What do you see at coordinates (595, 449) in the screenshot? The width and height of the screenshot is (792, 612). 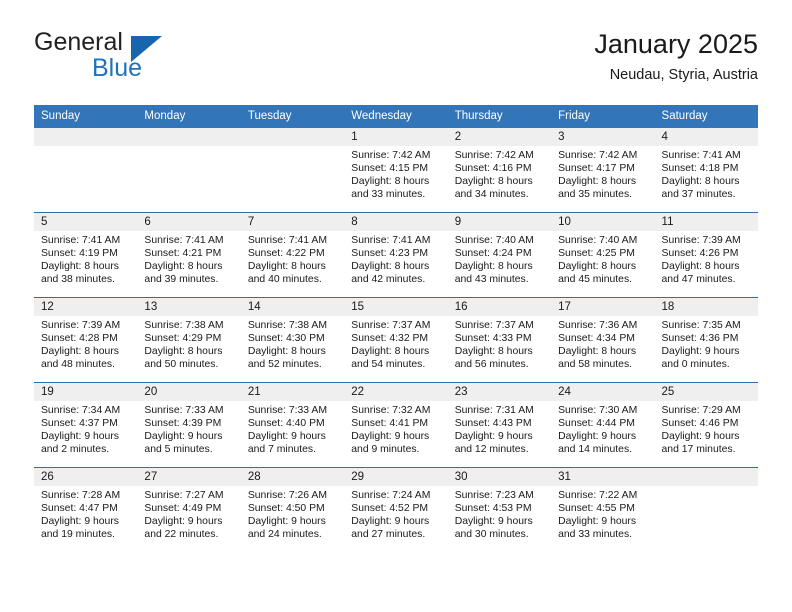 I see `daylight-text-line2: and 14 minutes.` at bounding box center [595, 449].